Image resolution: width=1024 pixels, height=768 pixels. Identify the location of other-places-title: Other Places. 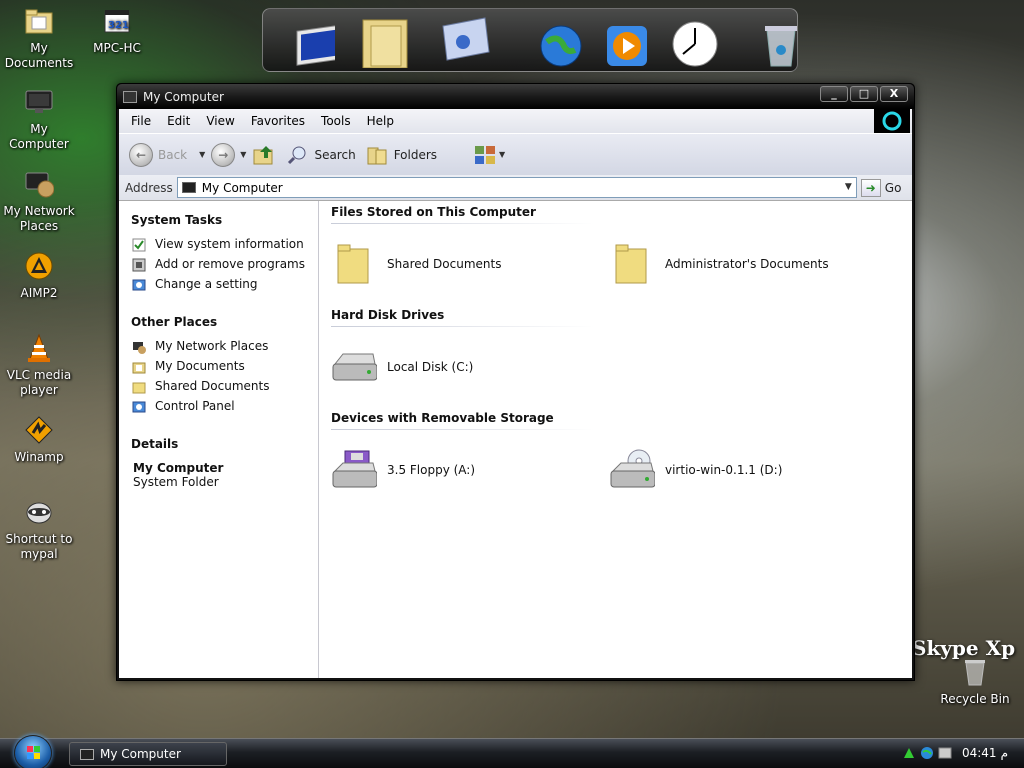
(224, 322).